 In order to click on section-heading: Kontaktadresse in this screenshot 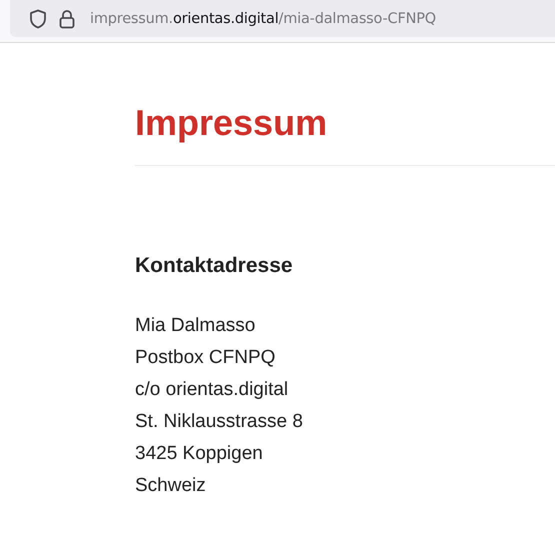, I will do `click(214, 266)`.